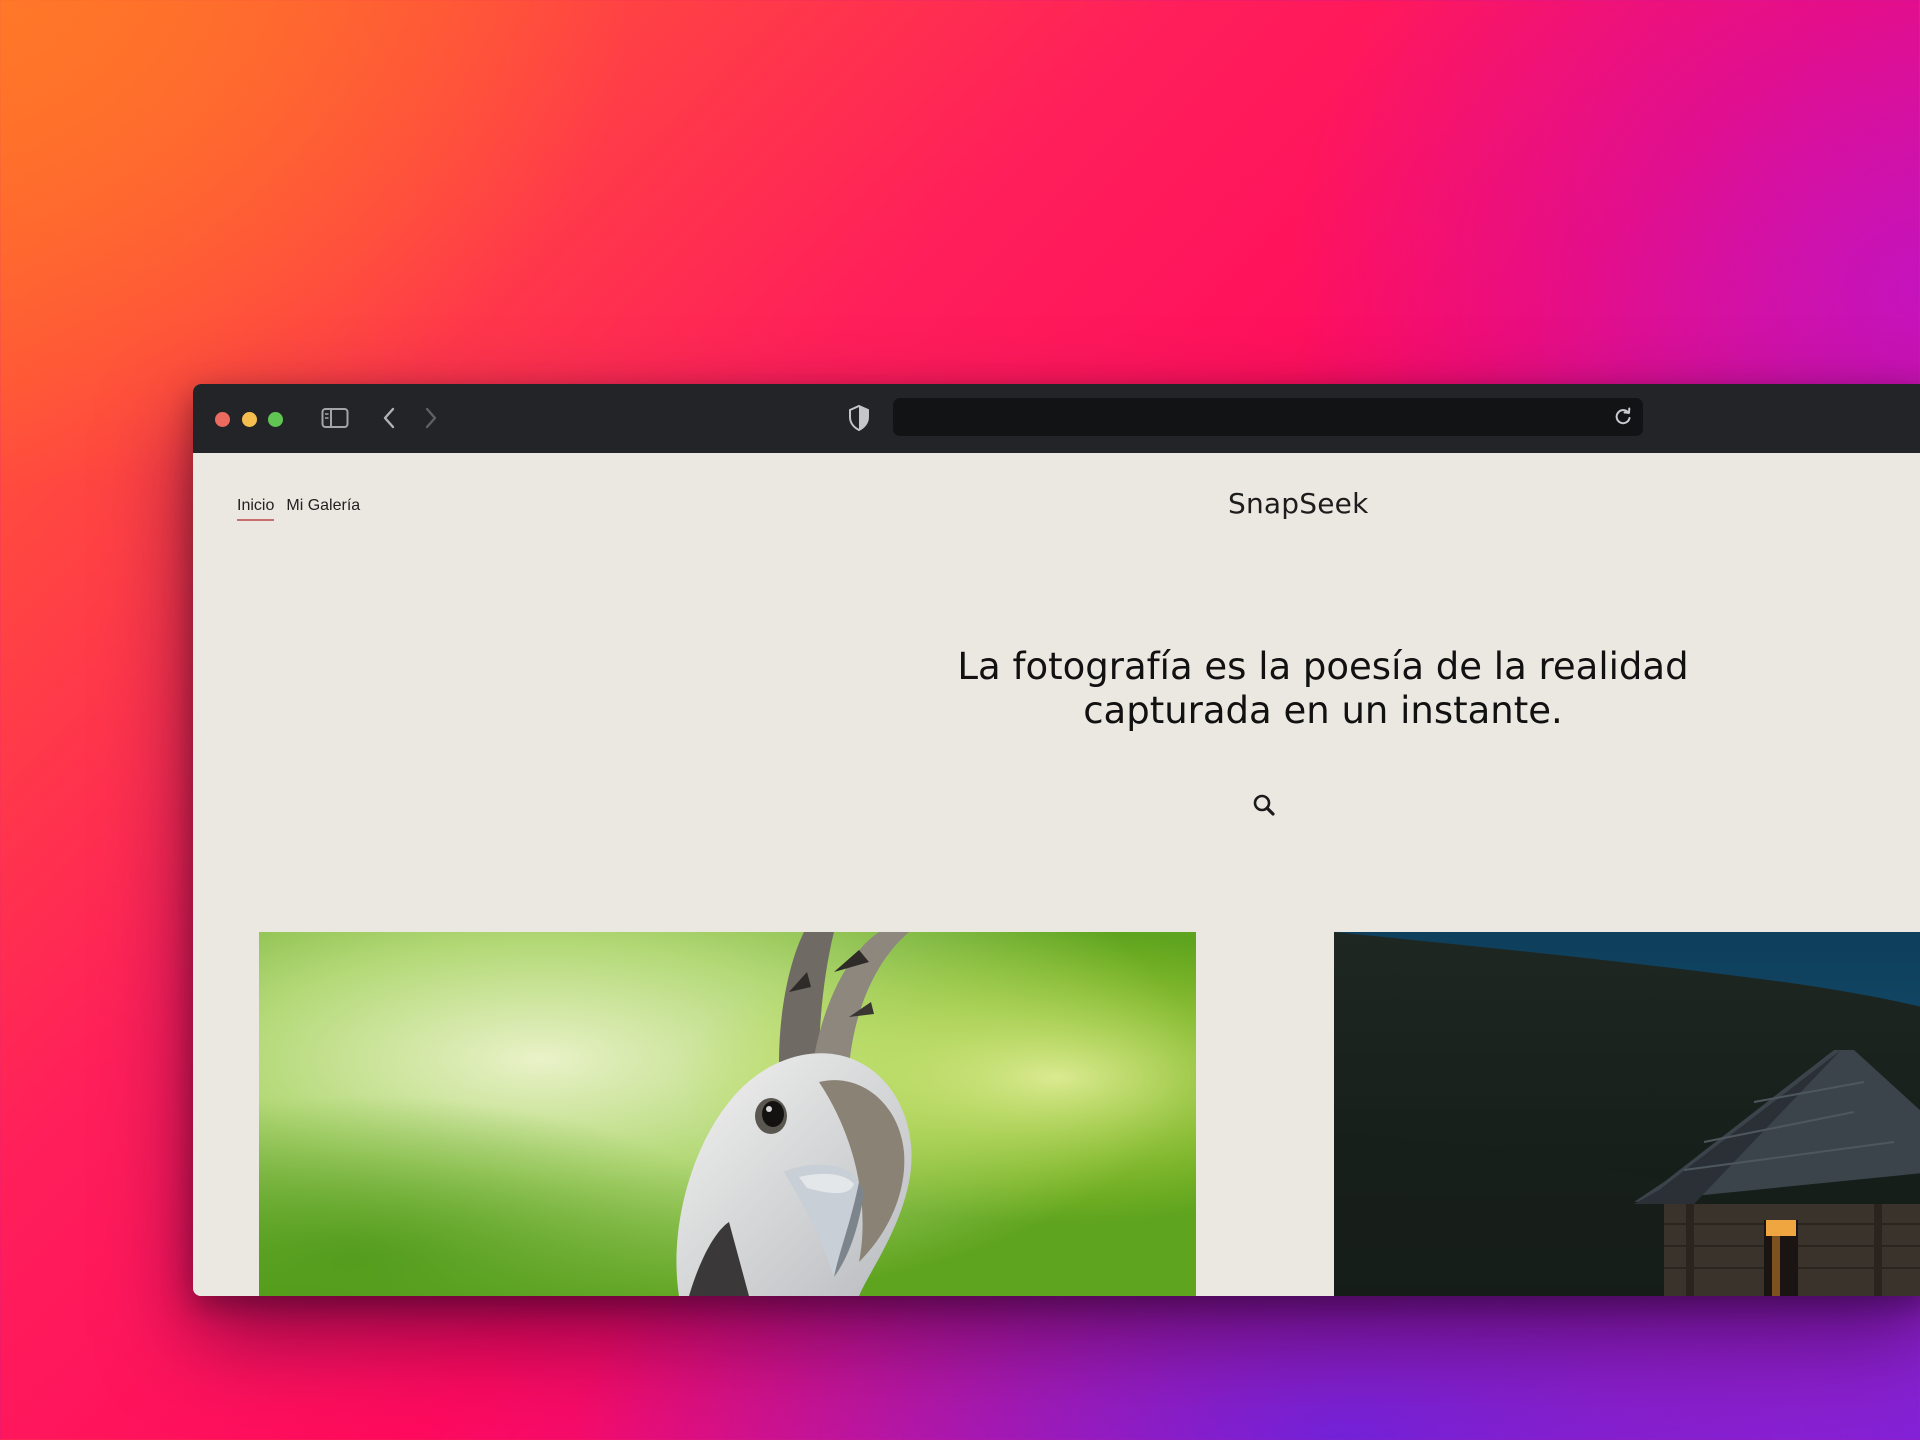 The width and height of the screenshot is (1920, 1440). I want to click on zoom-window-button, so click(275, 419).